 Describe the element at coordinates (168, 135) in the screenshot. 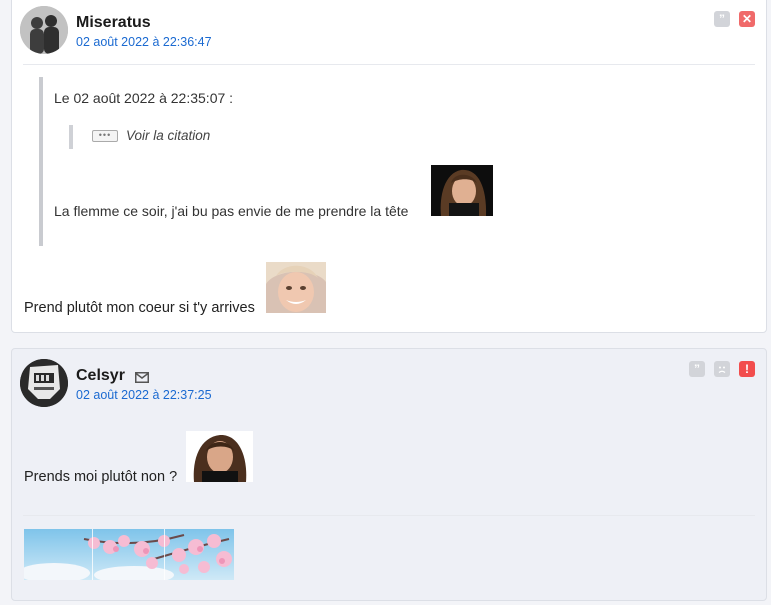

I see `view-quote-link: Voir la citation` at that location.